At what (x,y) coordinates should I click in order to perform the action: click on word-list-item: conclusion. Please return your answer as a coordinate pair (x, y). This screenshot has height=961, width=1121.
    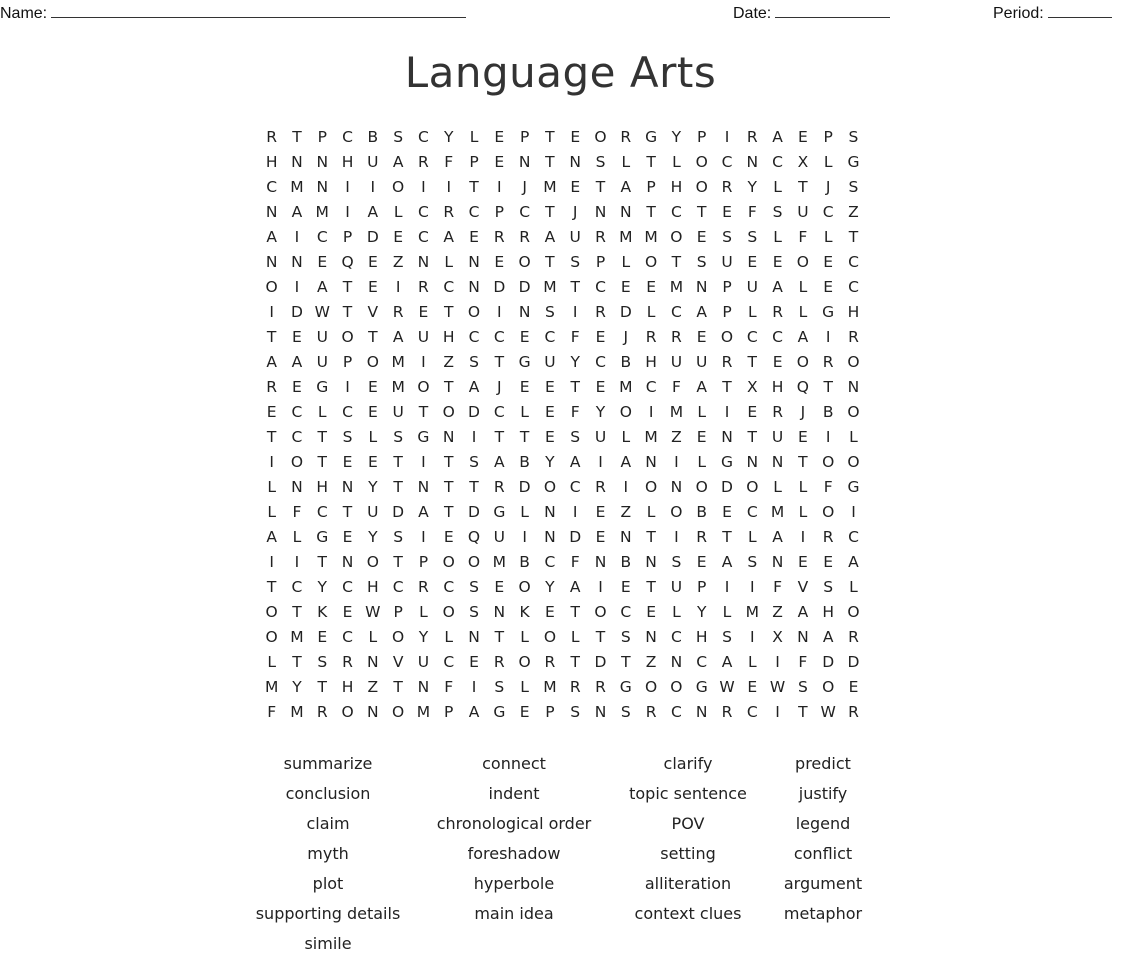
    Looking at the image, I should click on (328, 793).